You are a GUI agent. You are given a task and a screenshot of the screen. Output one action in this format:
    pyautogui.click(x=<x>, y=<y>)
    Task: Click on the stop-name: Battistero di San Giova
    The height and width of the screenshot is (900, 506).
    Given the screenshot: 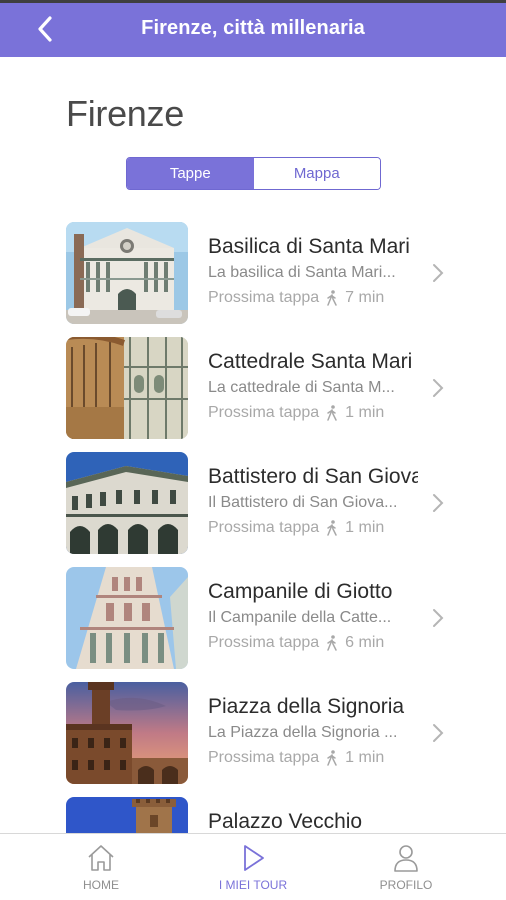 What is the action you would take?
    pyautogui.click(x=313, y=476)
    